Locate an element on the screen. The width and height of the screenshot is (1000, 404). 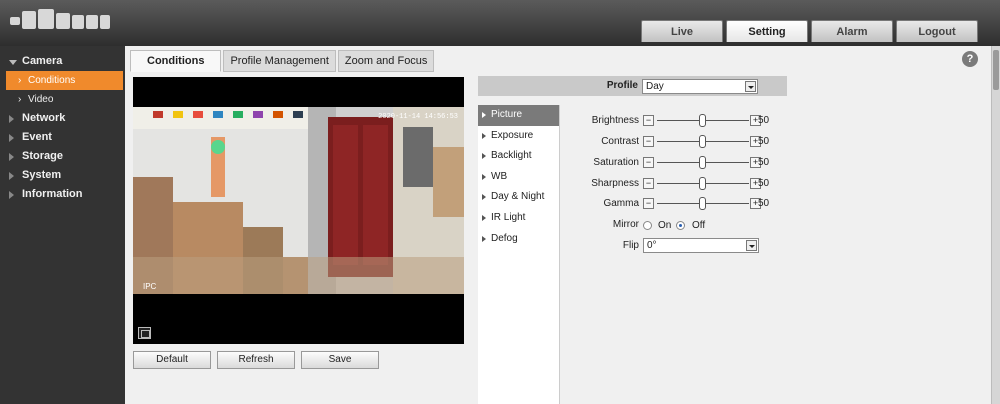
sidebar-event-label: Event is located at coordinates (37, 137).